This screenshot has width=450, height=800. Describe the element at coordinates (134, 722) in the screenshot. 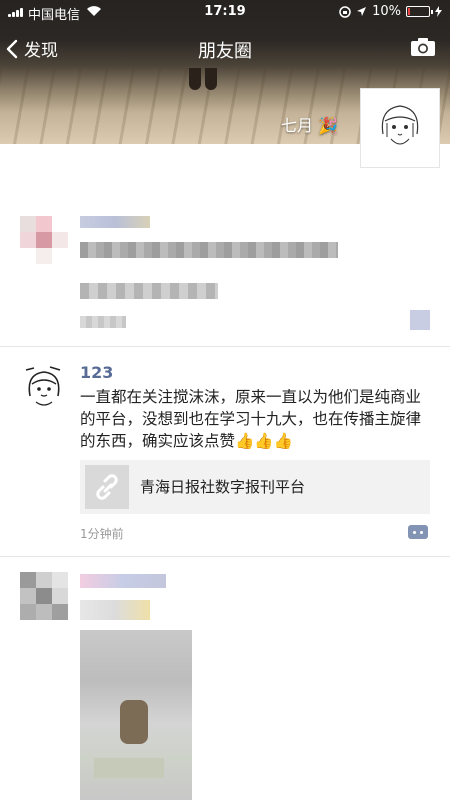

I see `post-3-photo-object` at that location.